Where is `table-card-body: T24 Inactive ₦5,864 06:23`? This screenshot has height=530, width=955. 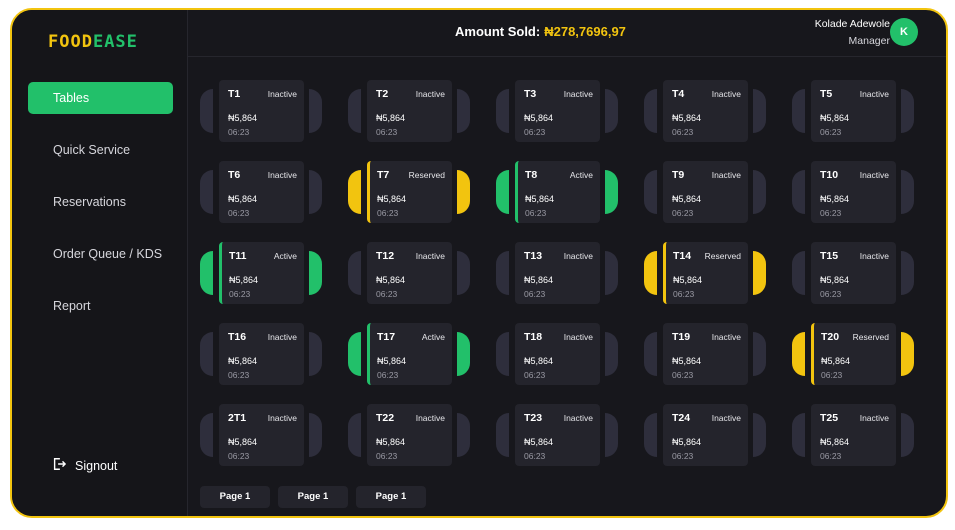
table-card-body: T24 Inactive ₦5,864 06:23 is located at coordinates (705, 435).